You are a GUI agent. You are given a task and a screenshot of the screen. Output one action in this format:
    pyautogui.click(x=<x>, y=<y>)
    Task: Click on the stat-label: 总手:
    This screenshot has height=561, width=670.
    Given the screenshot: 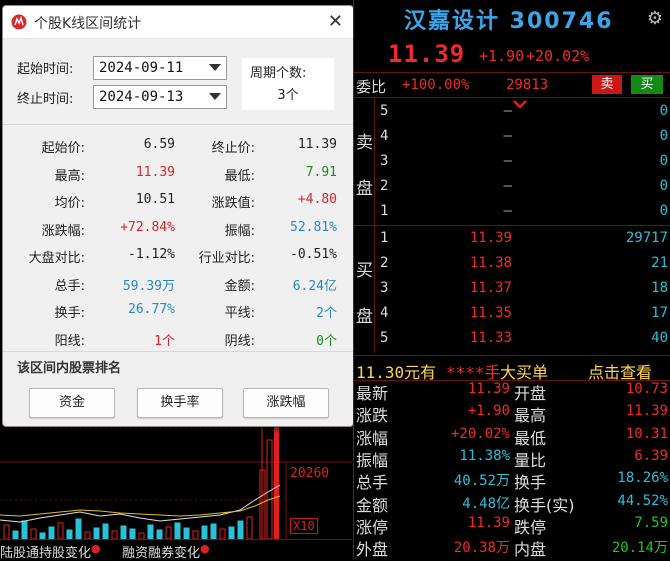 What is the action you would take?
    pyautogui.click(x=69, y=286)
    